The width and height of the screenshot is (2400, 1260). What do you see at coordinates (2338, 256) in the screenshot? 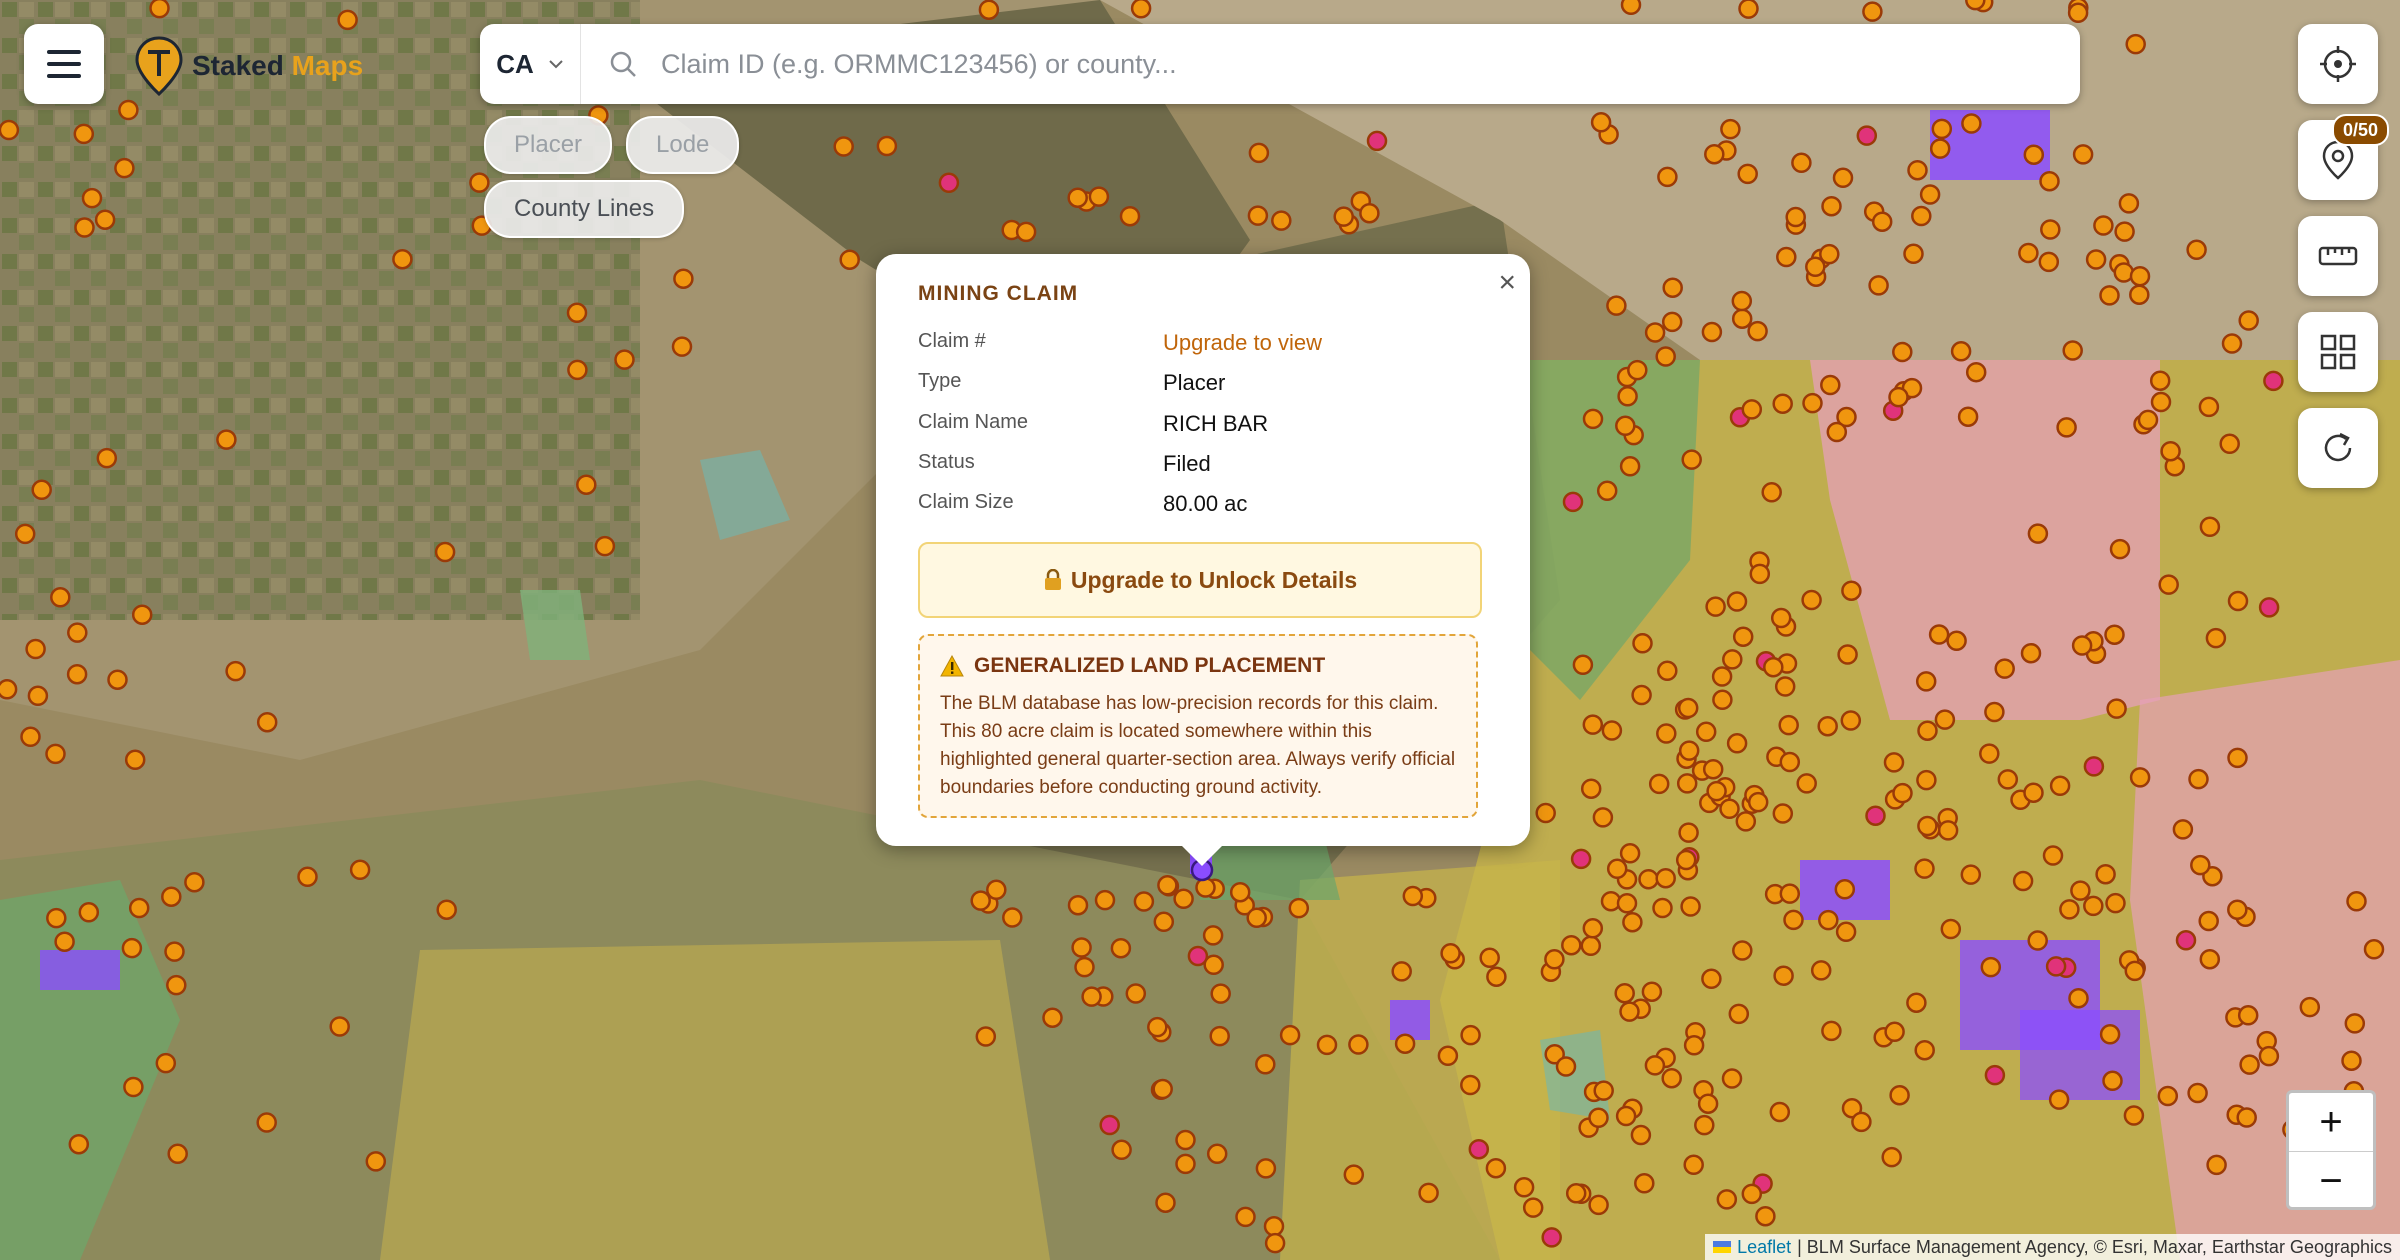
I see `measure-button` at bounding box center [2338, 256].